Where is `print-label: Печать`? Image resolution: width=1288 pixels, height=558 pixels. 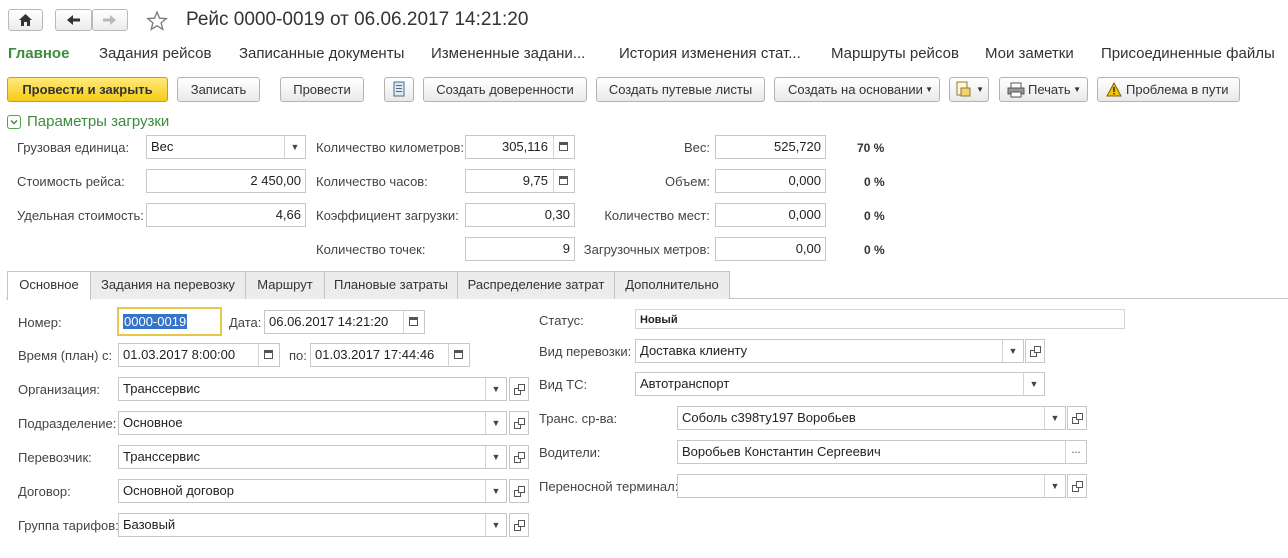
print-label: Печать is located at coordinates (1049, 89).